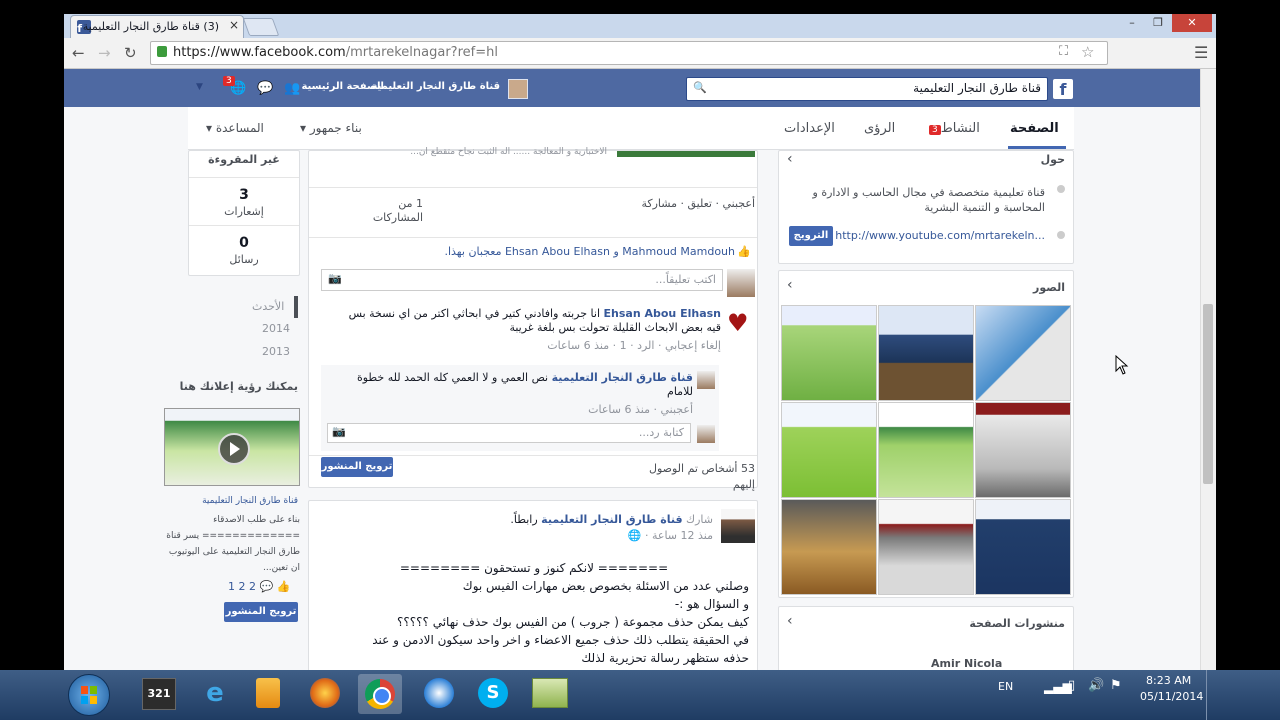 The width and height of the screenshot is (1280, 720). What do you see at coordinates (966, 663) in the screenshot?
I see `post-preview-name: Amir Nicola` at bounding box center [966, 663].